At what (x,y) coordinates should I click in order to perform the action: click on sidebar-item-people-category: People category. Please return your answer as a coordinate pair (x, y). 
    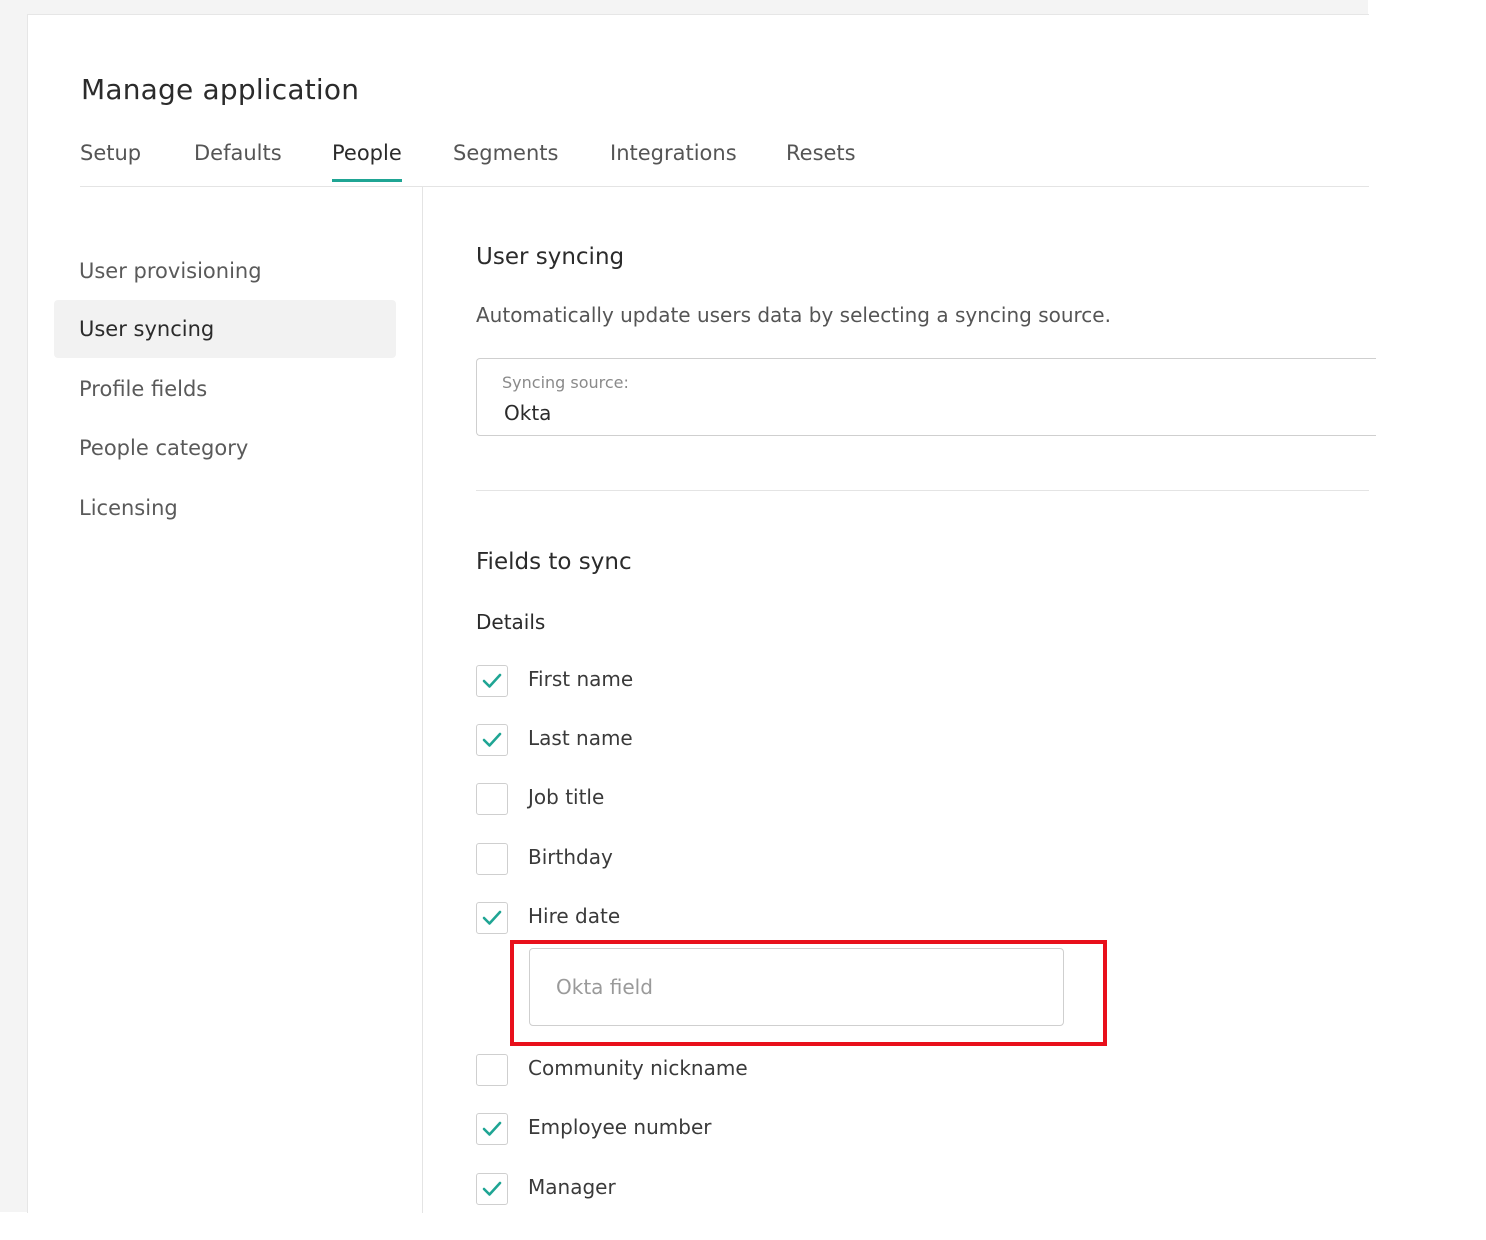
    Looking at the image, I should click on (225, 448).